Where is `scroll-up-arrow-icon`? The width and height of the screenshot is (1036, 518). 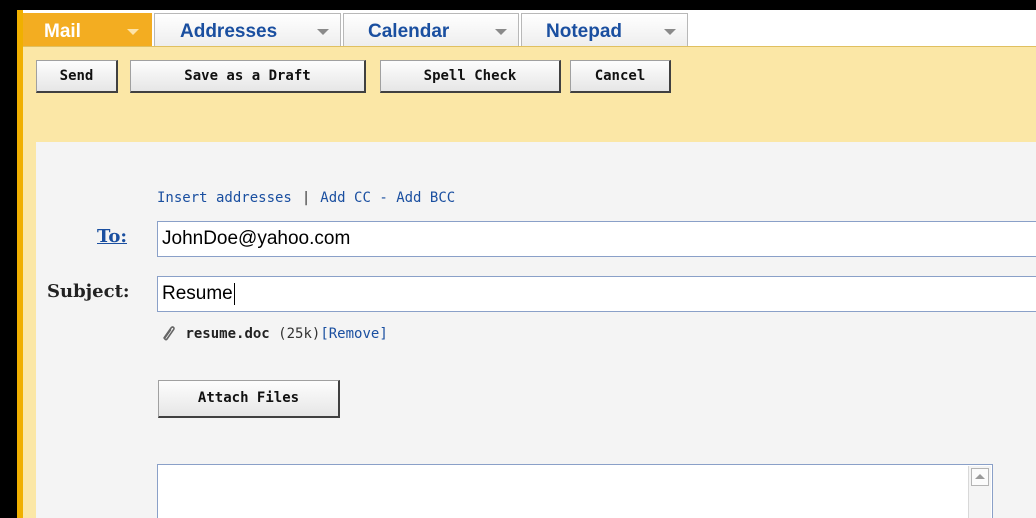 scroll-up-arrow-icon is located at coordinates (980, 477).